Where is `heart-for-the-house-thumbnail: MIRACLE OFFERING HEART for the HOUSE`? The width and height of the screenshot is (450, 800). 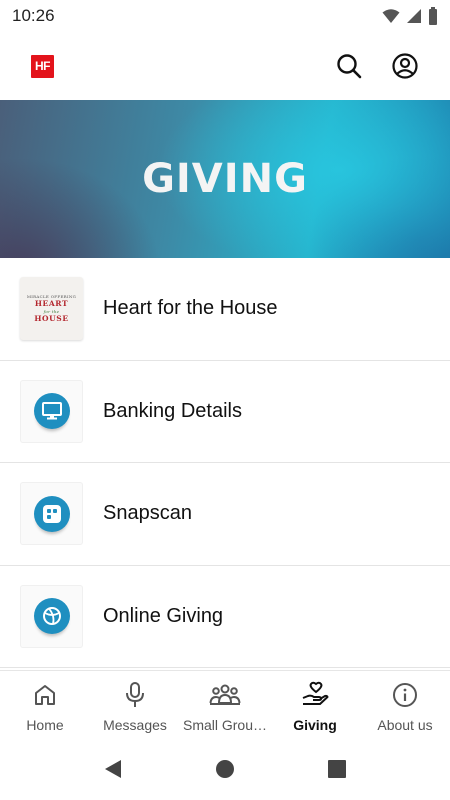 heart-for-the-house-thumbnail: MIRACLE OFFERING HEART for the HOUSE is located at coordinates (51, 309).